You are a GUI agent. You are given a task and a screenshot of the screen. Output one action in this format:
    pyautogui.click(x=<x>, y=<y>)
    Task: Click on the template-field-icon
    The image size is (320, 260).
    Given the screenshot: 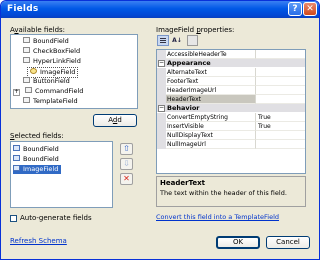 What is the action you would take?
    pyautogui.click(x=26, y=100)
    